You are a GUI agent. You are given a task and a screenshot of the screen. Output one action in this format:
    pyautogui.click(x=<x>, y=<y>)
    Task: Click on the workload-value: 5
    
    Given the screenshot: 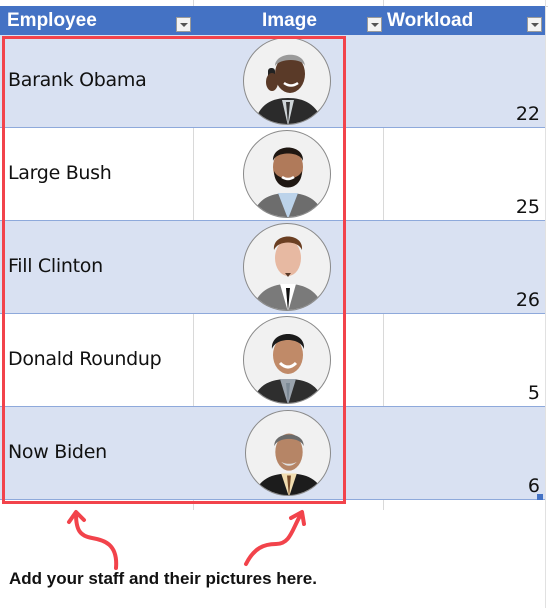 What is the action you would take?
    pyautogui.click(x=534, y=393)
    